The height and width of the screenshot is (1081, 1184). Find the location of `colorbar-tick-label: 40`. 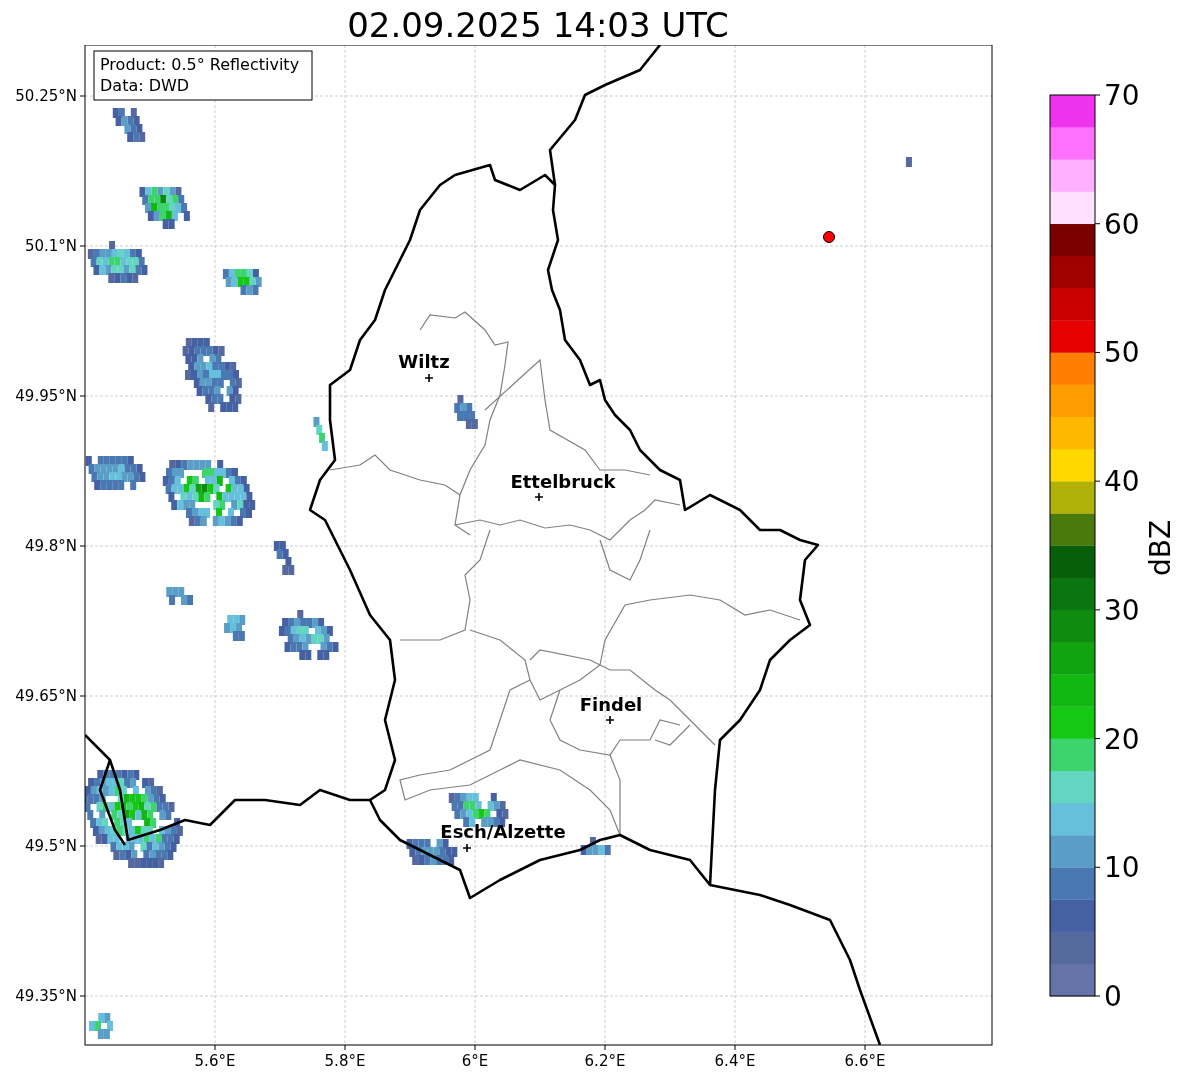

colorbar-tick-label: 40 is located at coordinates (1122, 482).